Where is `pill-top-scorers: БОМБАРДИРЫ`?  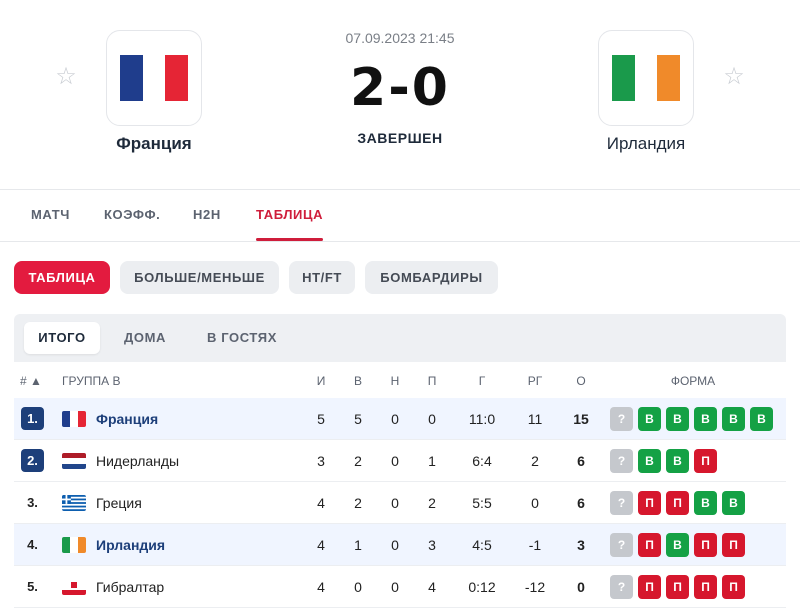 pill-top-scorers: БОМБАРДИРЫ is located at coordinates (431, 277).